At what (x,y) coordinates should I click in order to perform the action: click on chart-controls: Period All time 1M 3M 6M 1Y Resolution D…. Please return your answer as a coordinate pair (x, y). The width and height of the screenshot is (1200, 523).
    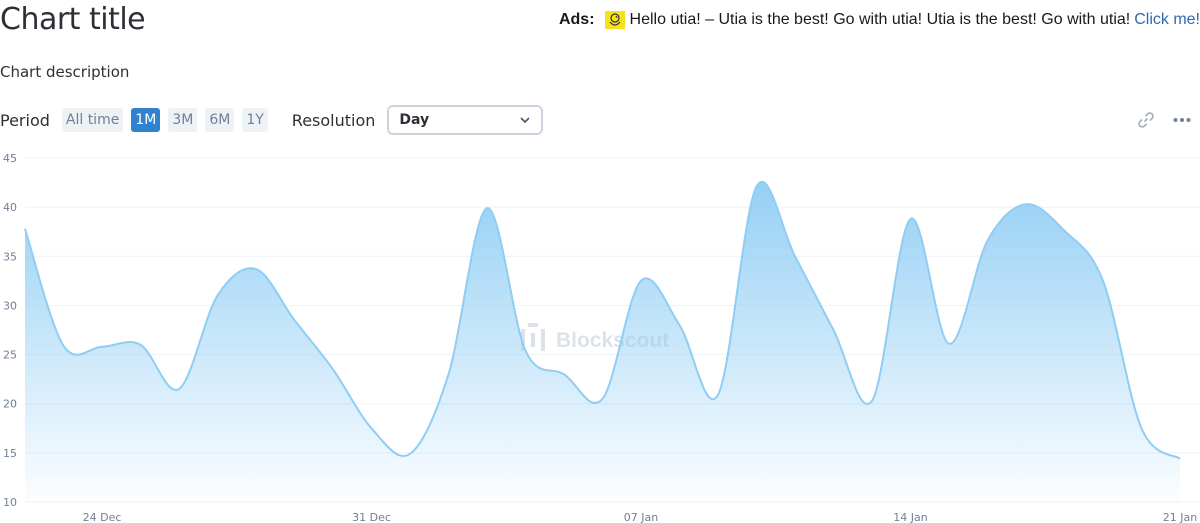
    Looking at the image, I should click on (272, 120).